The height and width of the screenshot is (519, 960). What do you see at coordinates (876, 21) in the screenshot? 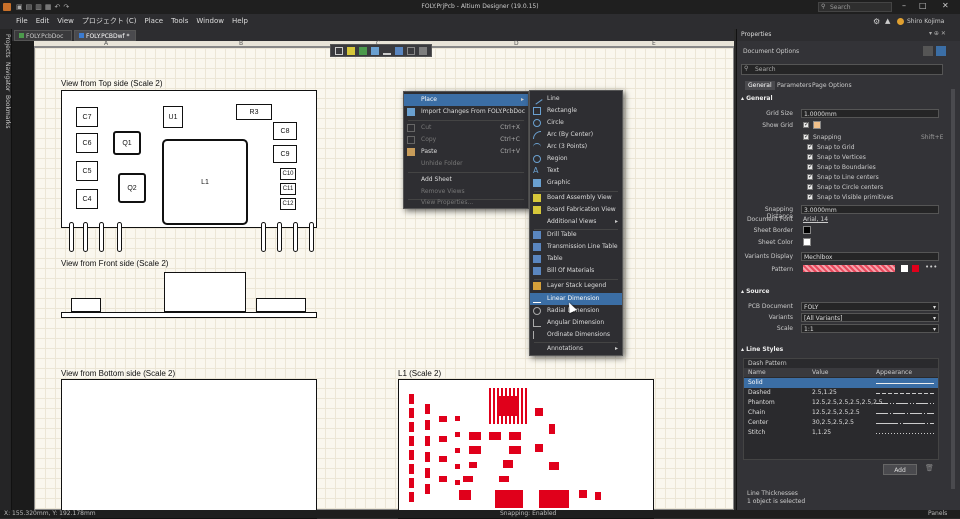
I see `gear-icon: ⚙` at bounding box center [876, 21].